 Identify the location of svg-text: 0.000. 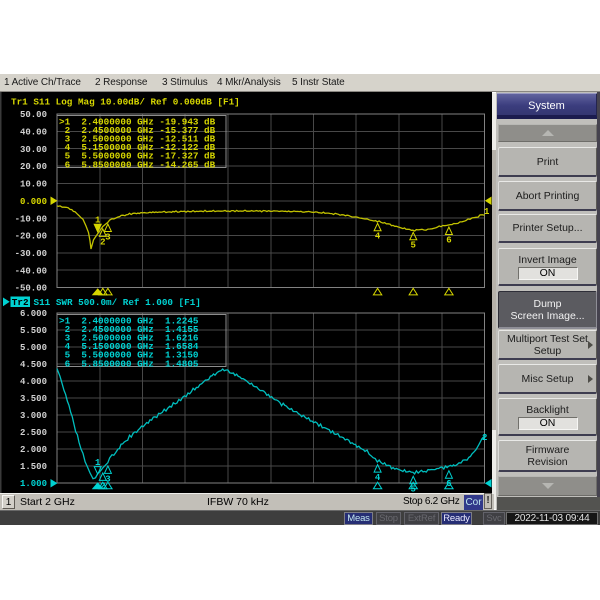
(33, 202).